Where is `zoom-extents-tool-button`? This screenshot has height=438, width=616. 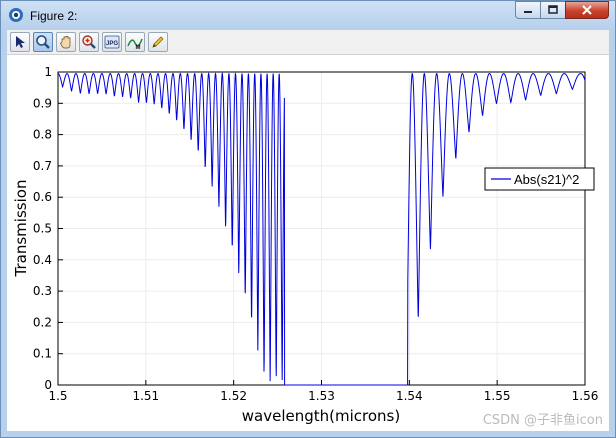
zoom-extents-tool-button is located at coordinates (89, 42).